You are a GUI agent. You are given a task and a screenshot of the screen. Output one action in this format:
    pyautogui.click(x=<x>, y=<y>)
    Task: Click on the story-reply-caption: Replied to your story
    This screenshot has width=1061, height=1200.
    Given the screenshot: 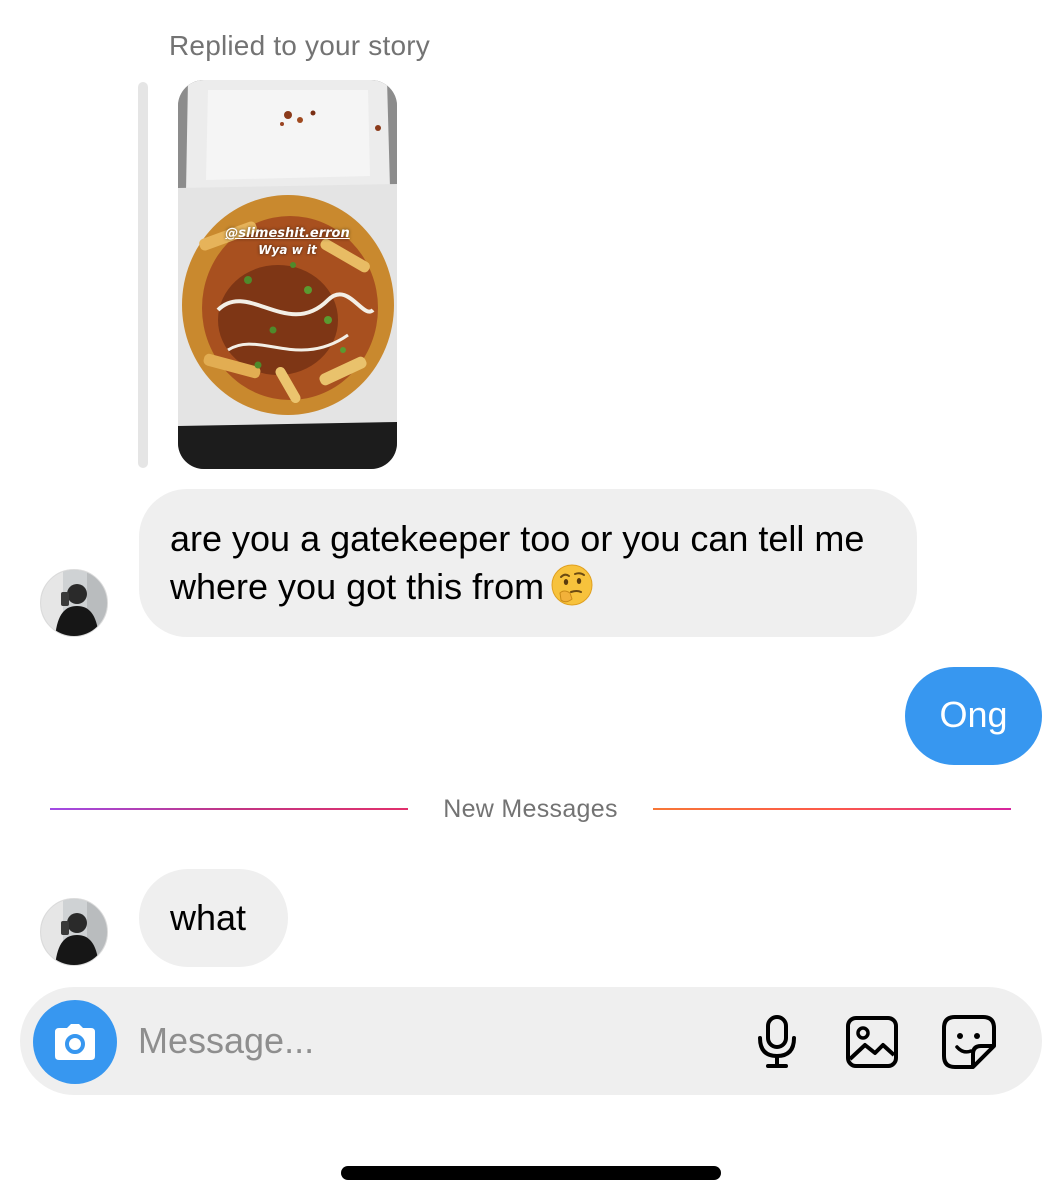 What is the action you would take?
    pyautogui.click(x=299, y=45)
    